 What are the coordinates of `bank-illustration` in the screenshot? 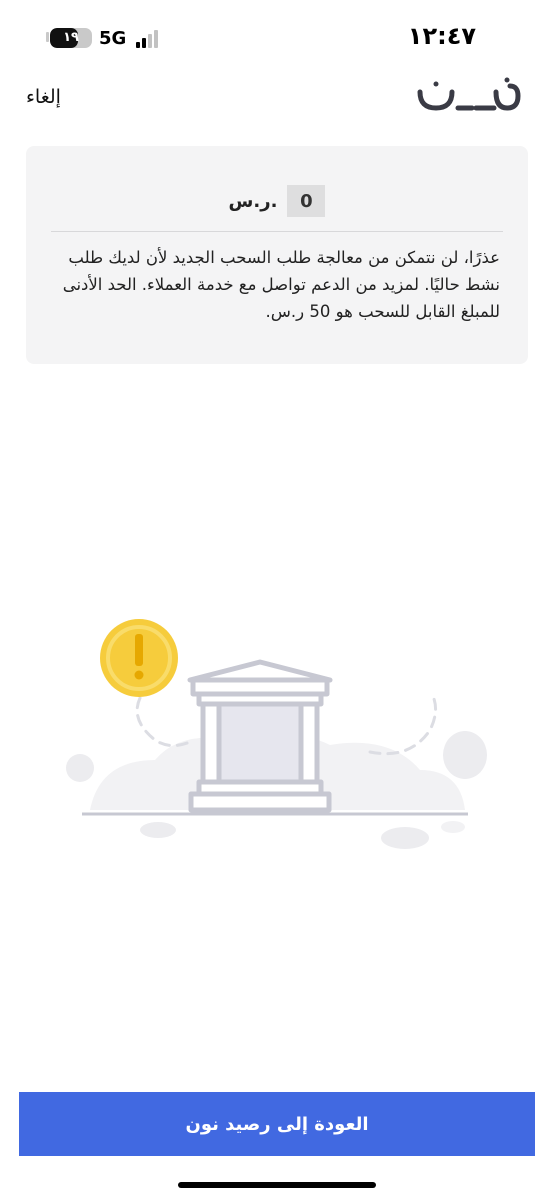 It's located at (276, 734).